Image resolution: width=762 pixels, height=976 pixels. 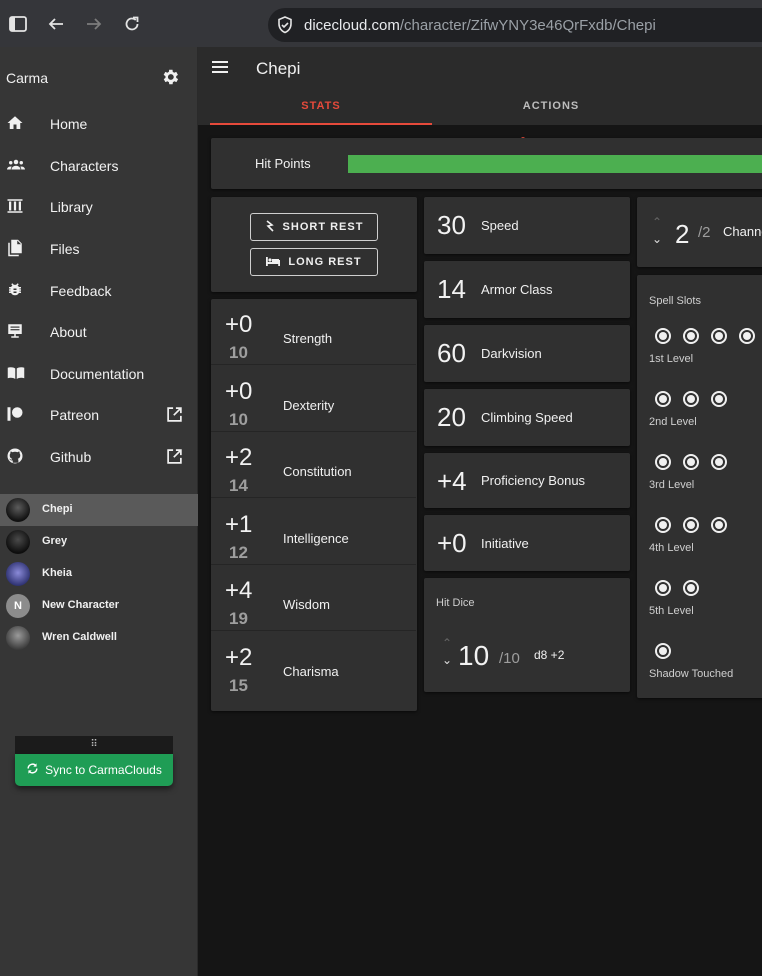 What do you see at coordinates (517, 289) in the screenshot?
I see `stat-name: Armor Class` at bounding box center [517, 289].